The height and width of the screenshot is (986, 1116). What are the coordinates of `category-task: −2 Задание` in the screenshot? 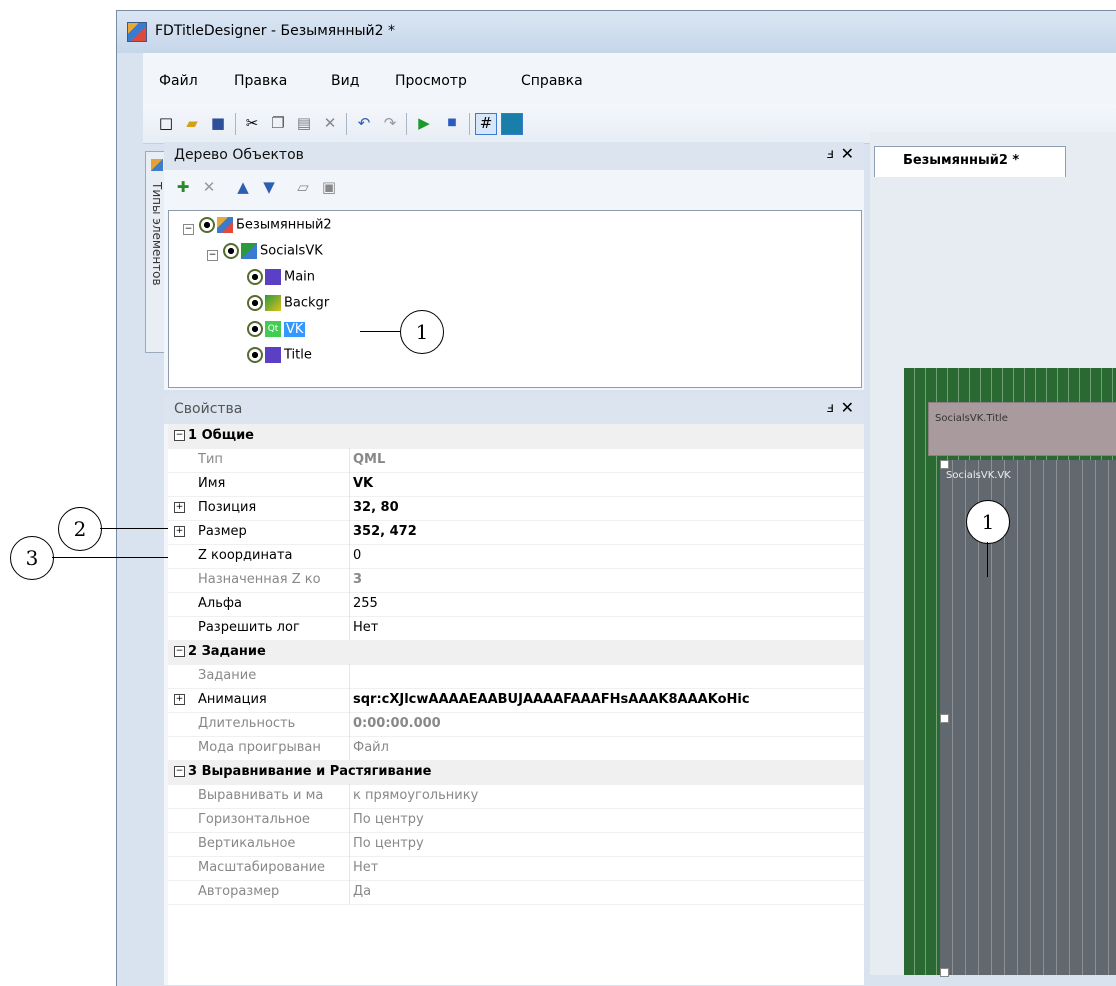 It's located at (516, 652).